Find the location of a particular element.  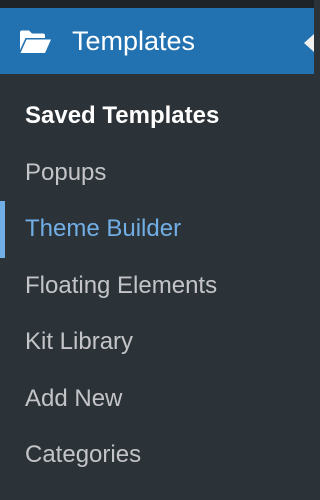

menu-top-strip is located at coordinates (157, 4).